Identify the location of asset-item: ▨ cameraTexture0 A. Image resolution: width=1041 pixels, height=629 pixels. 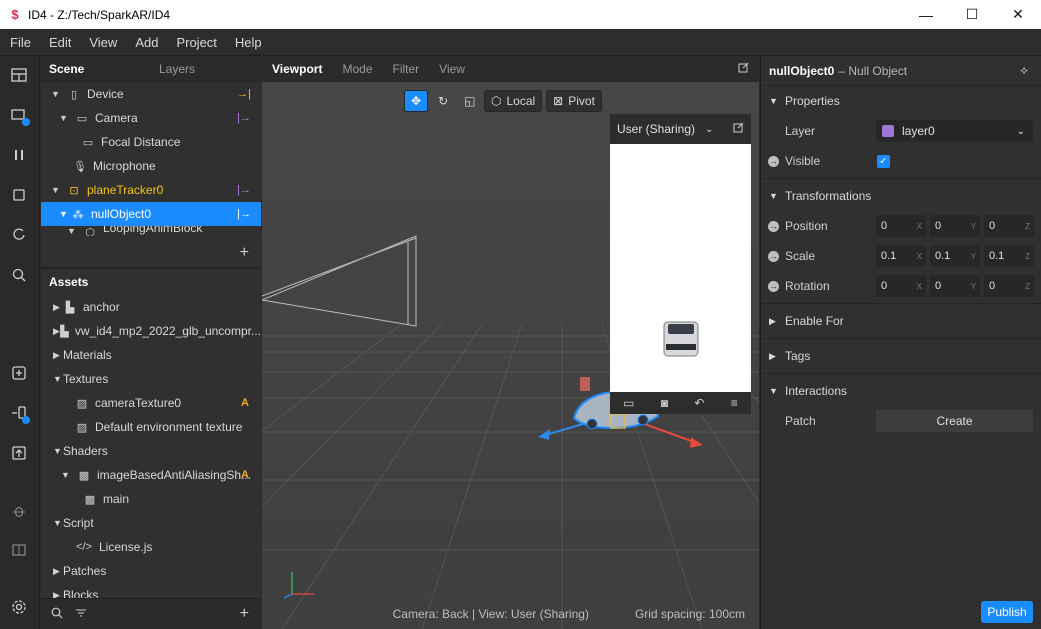
(151, 403).